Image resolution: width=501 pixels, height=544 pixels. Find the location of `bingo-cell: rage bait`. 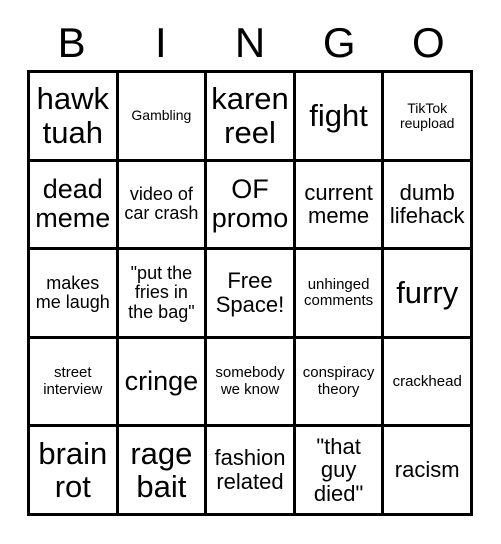

bingo-cell: rage bait is located at coordinates (163, 471).